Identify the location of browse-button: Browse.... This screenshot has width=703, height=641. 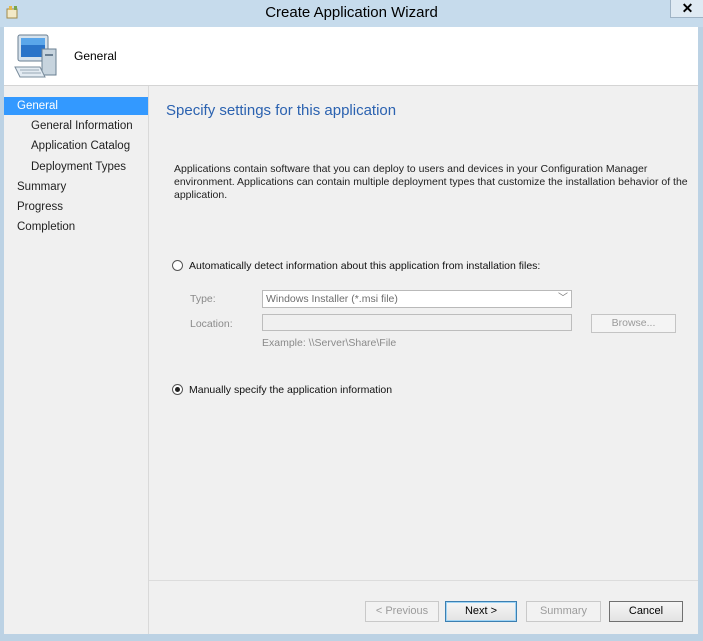
(633, 323).